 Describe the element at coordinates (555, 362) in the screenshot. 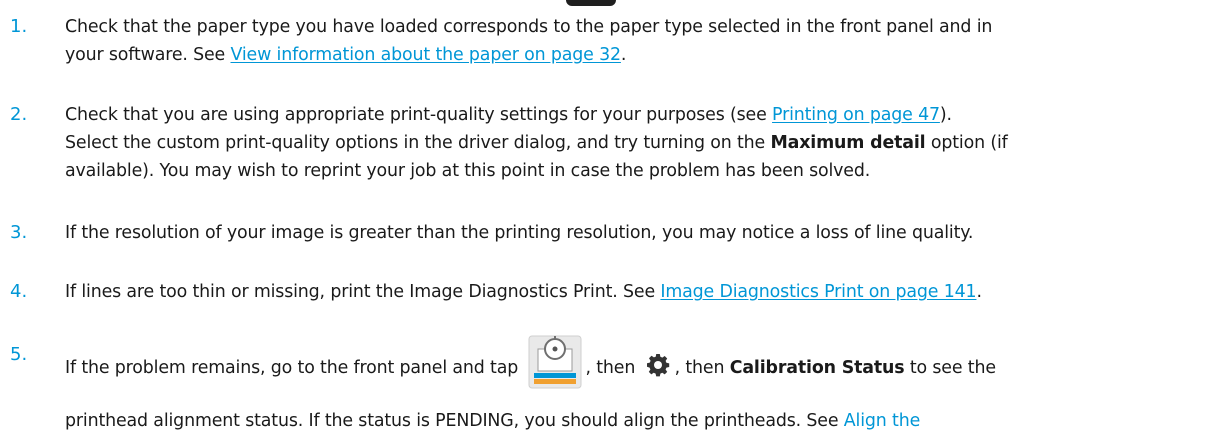

I see `image-quality-panel-icon` at that location.